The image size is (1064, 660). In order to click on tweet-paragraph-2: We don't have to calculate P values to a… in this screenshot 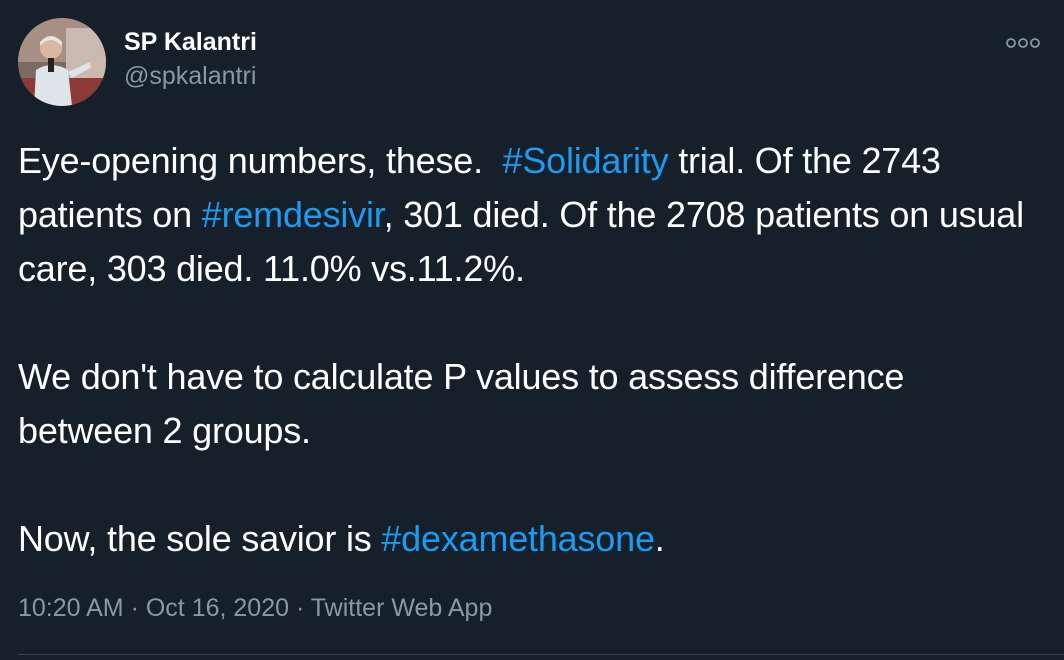, I will do `click(461, 403)`.